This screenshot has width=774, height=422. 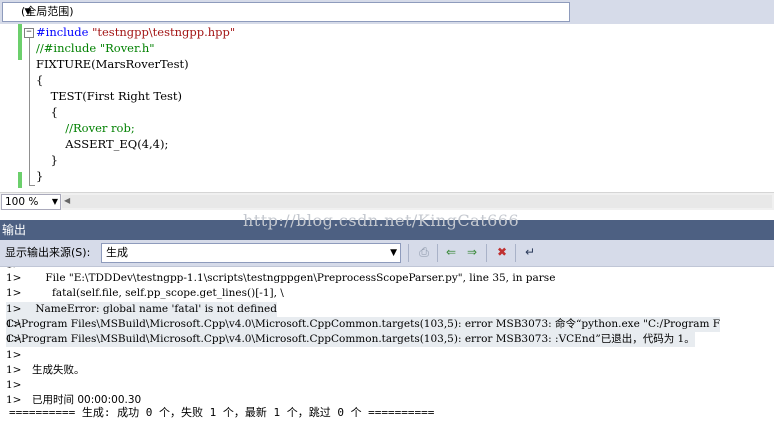 What do you see at coordinates (117, 252) in the screenshot?
I see `output-source-value: 生成` at bounding box center [117, 252].